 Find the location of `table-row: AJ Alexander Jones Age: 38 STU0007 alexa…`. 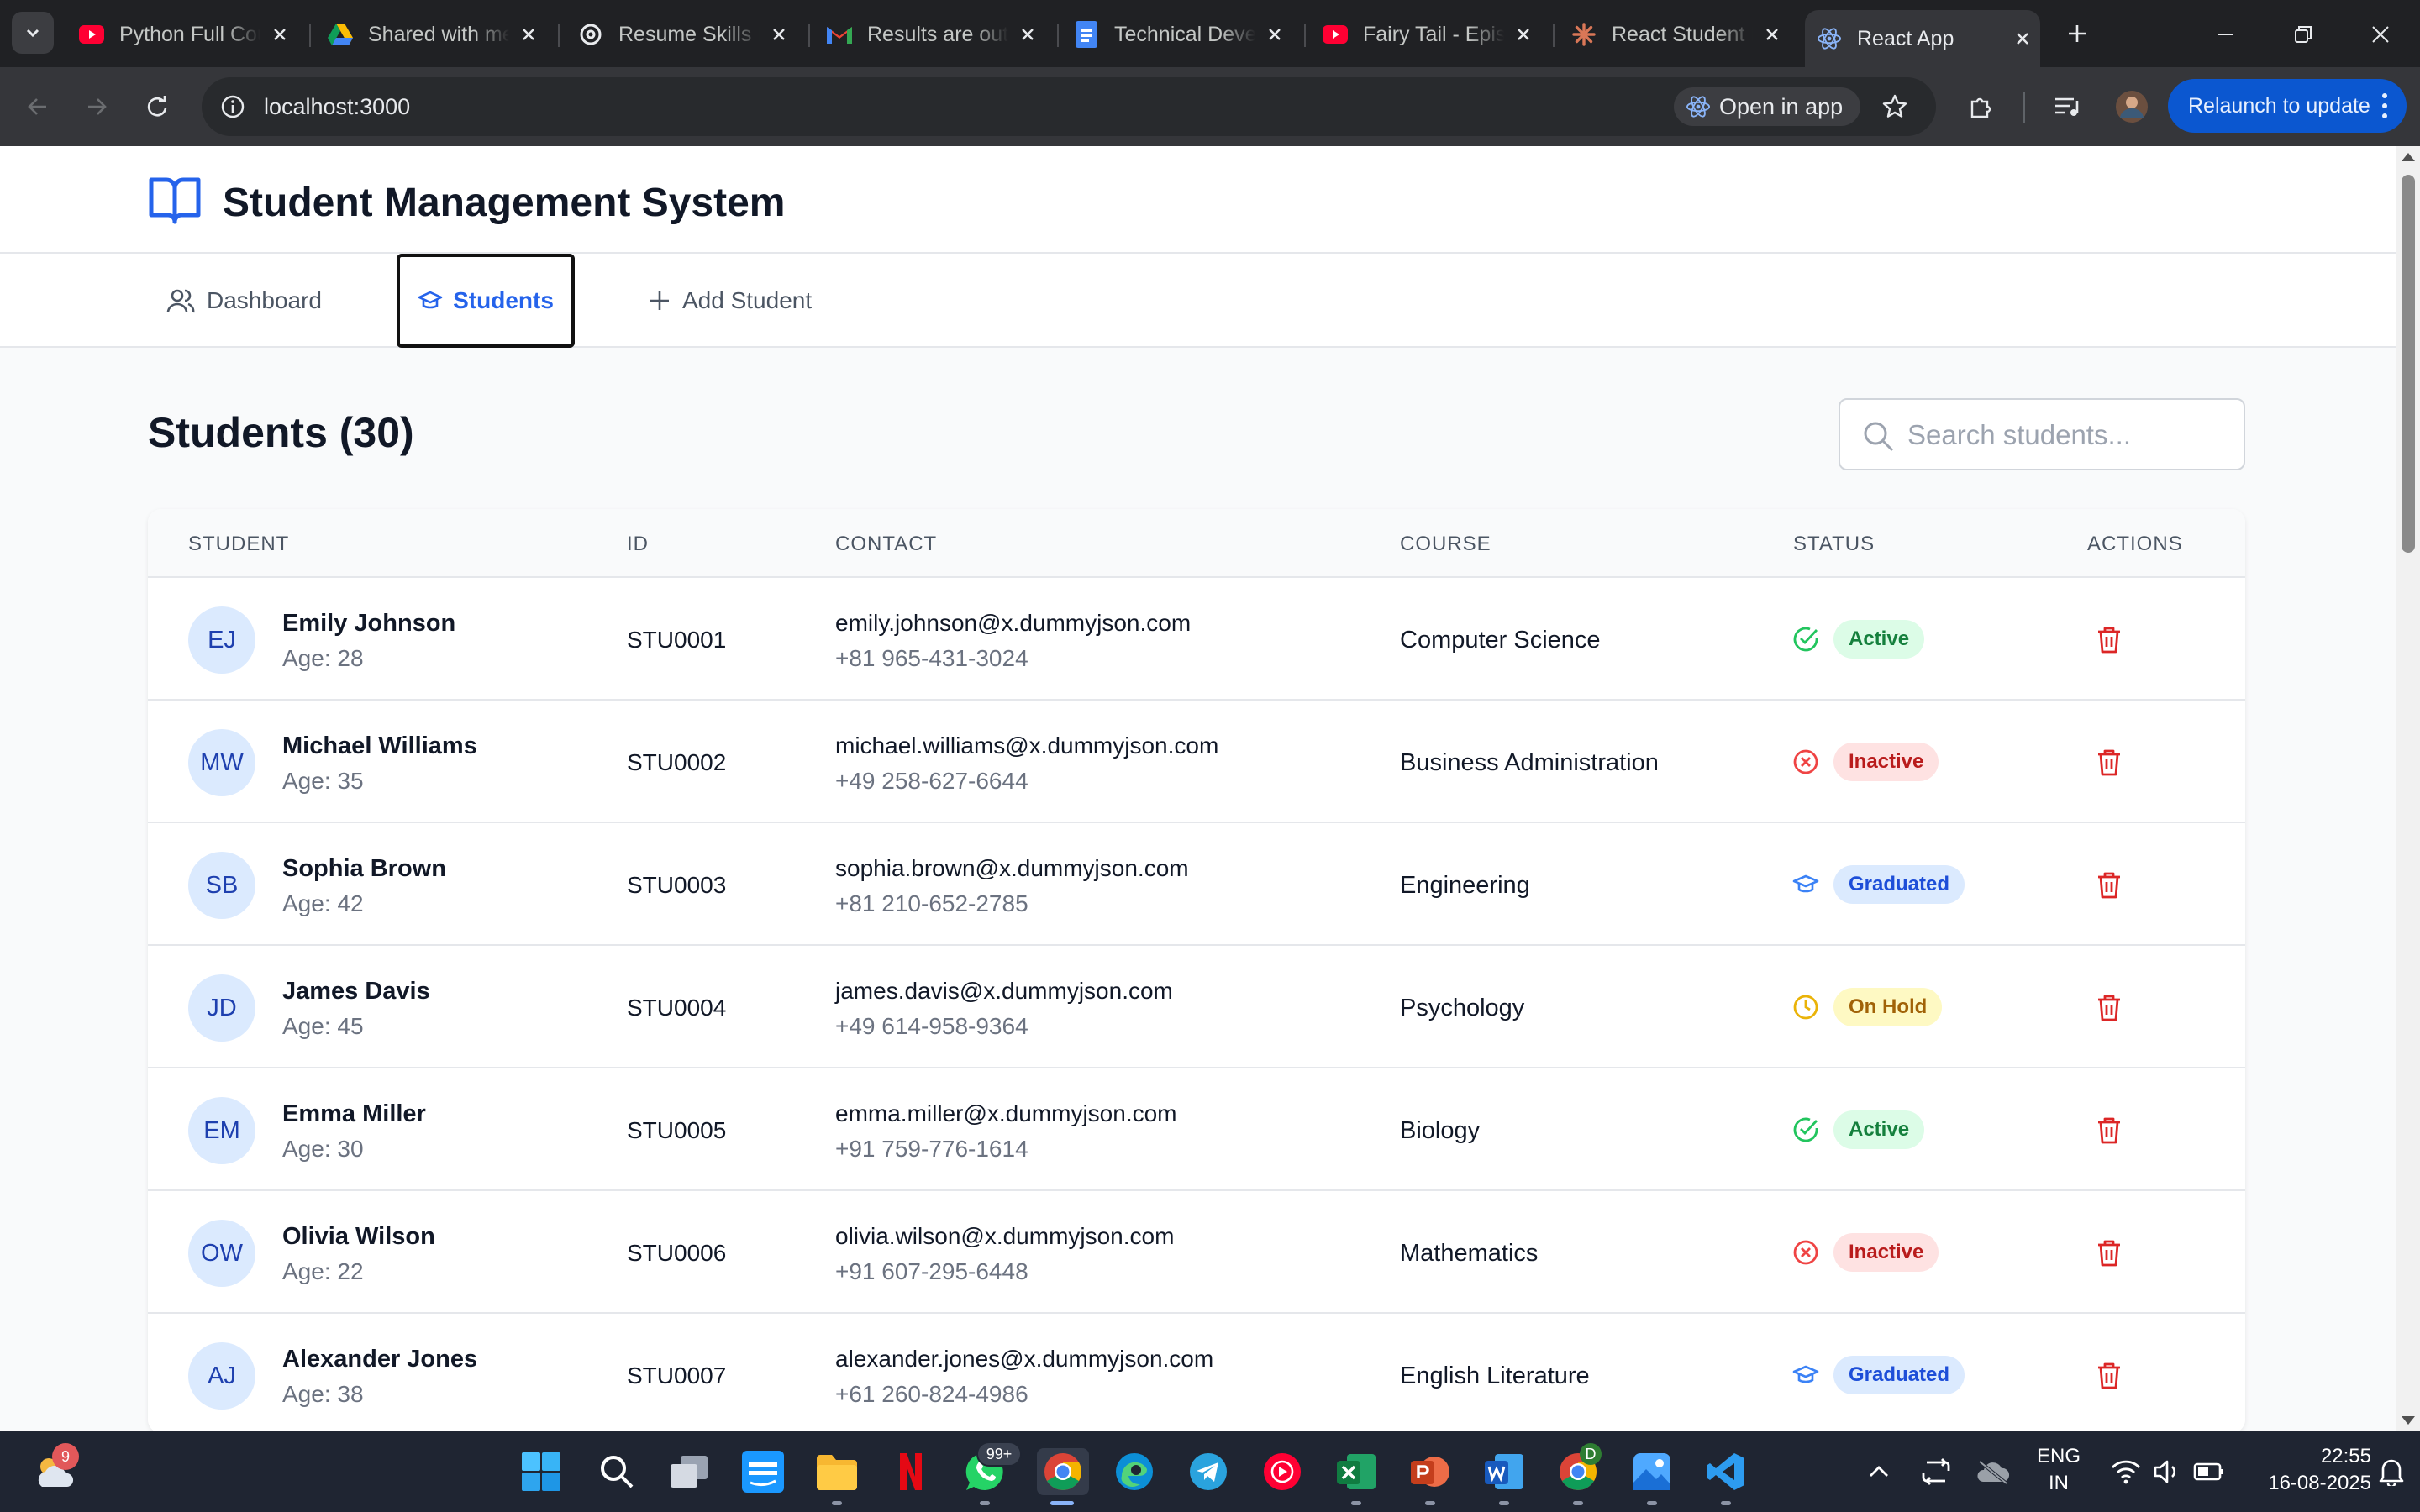

table-row: AJ Alexander Jones Age: 38 STU0007 alexa… is located at coordinates (1196, 1372).